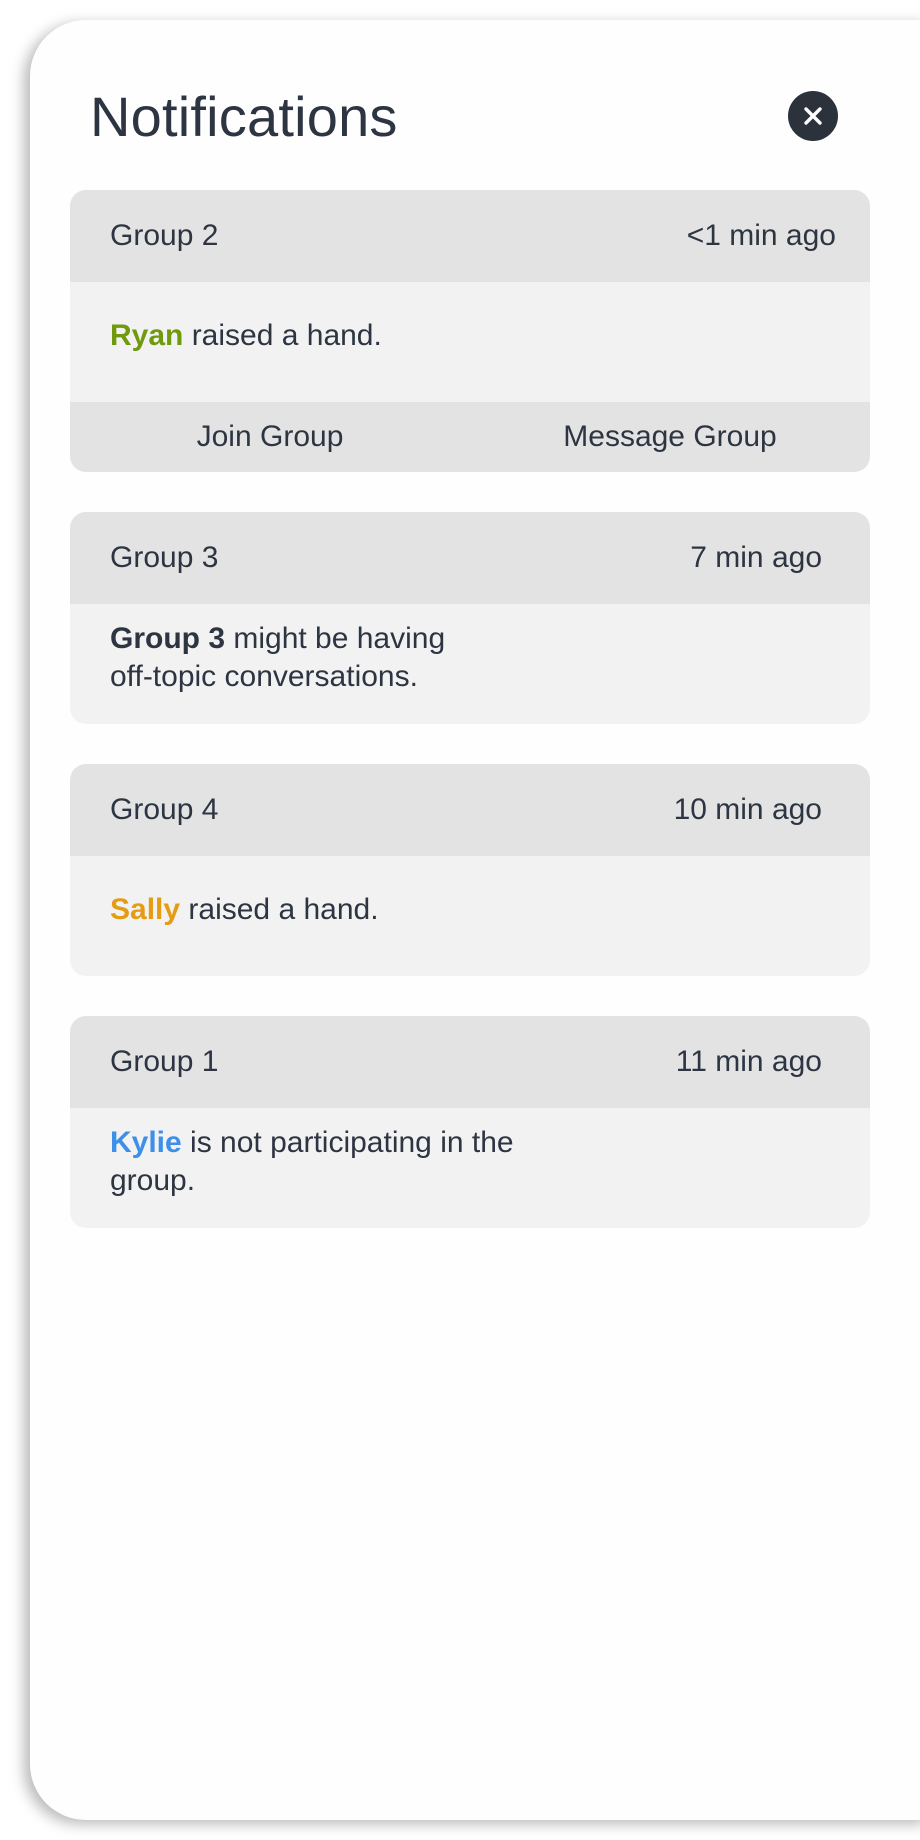 This screenshot has height=1840, width=920. What do you see at coordinates (164, 809) in the screenshot?
I see `group-name: Group 4` at bounding box center [164, 809].